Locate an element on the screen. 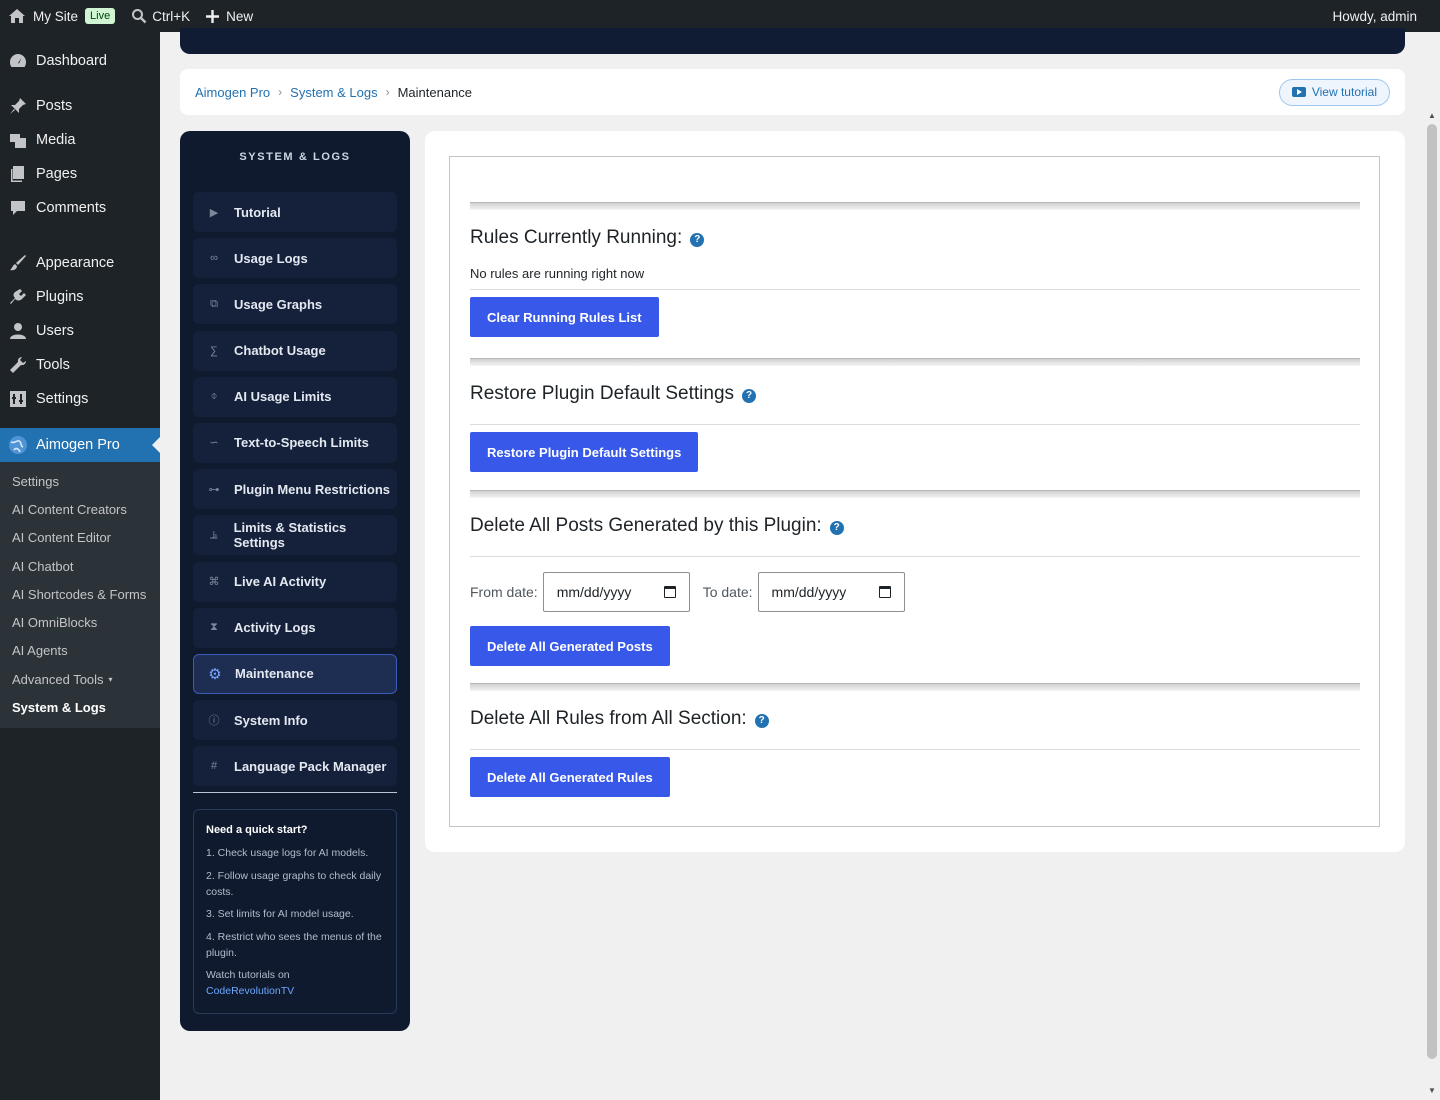  breadcrumb-link-system-logs: System & Logs is located at coordinates (333, 92).